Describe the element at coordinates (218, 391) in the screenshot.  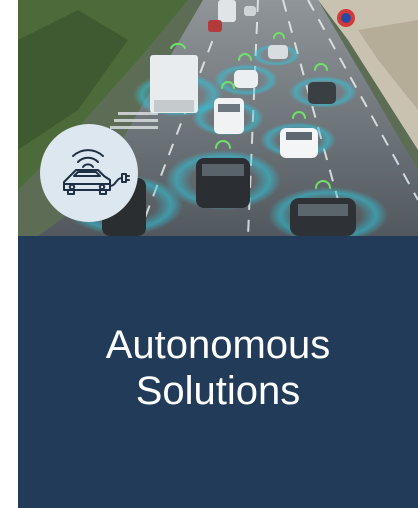
I see `card-title-line-2: Solutions` at that location.